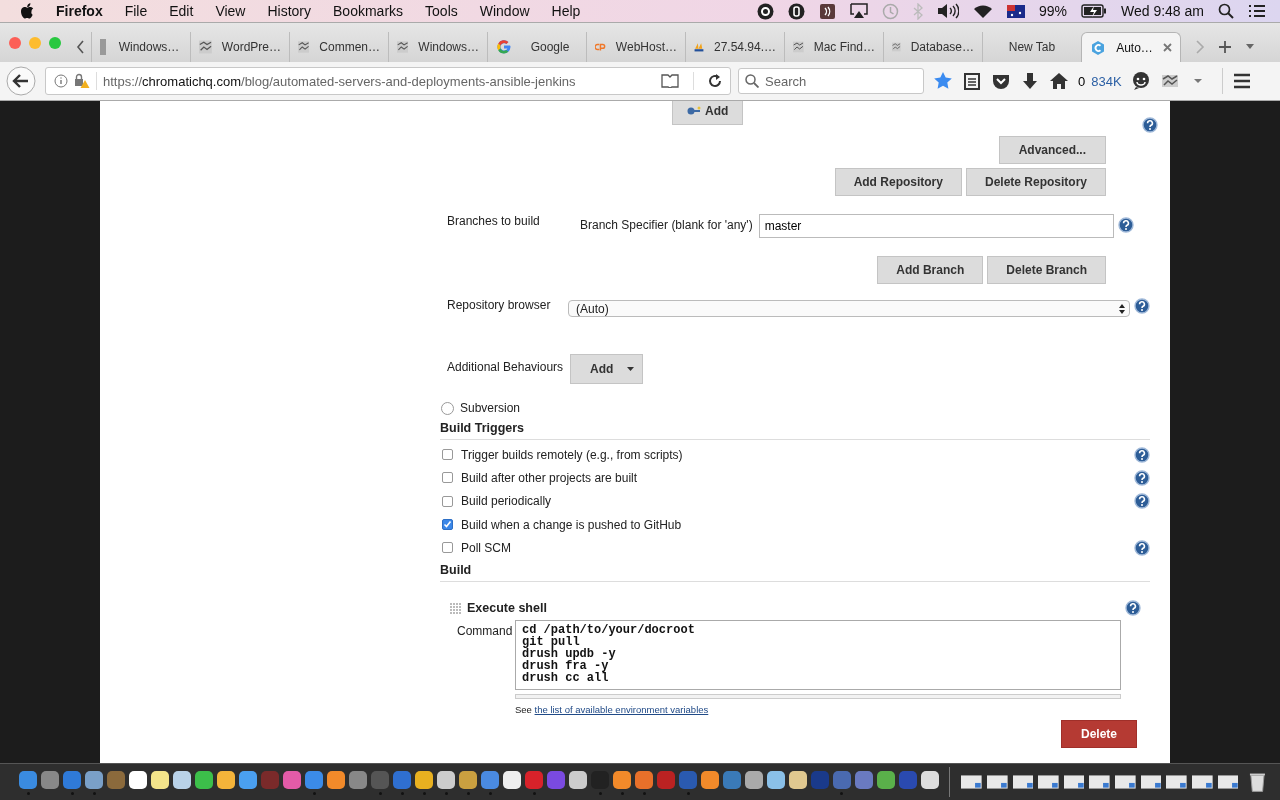  I want to click on radio-button, so click(447, 408).